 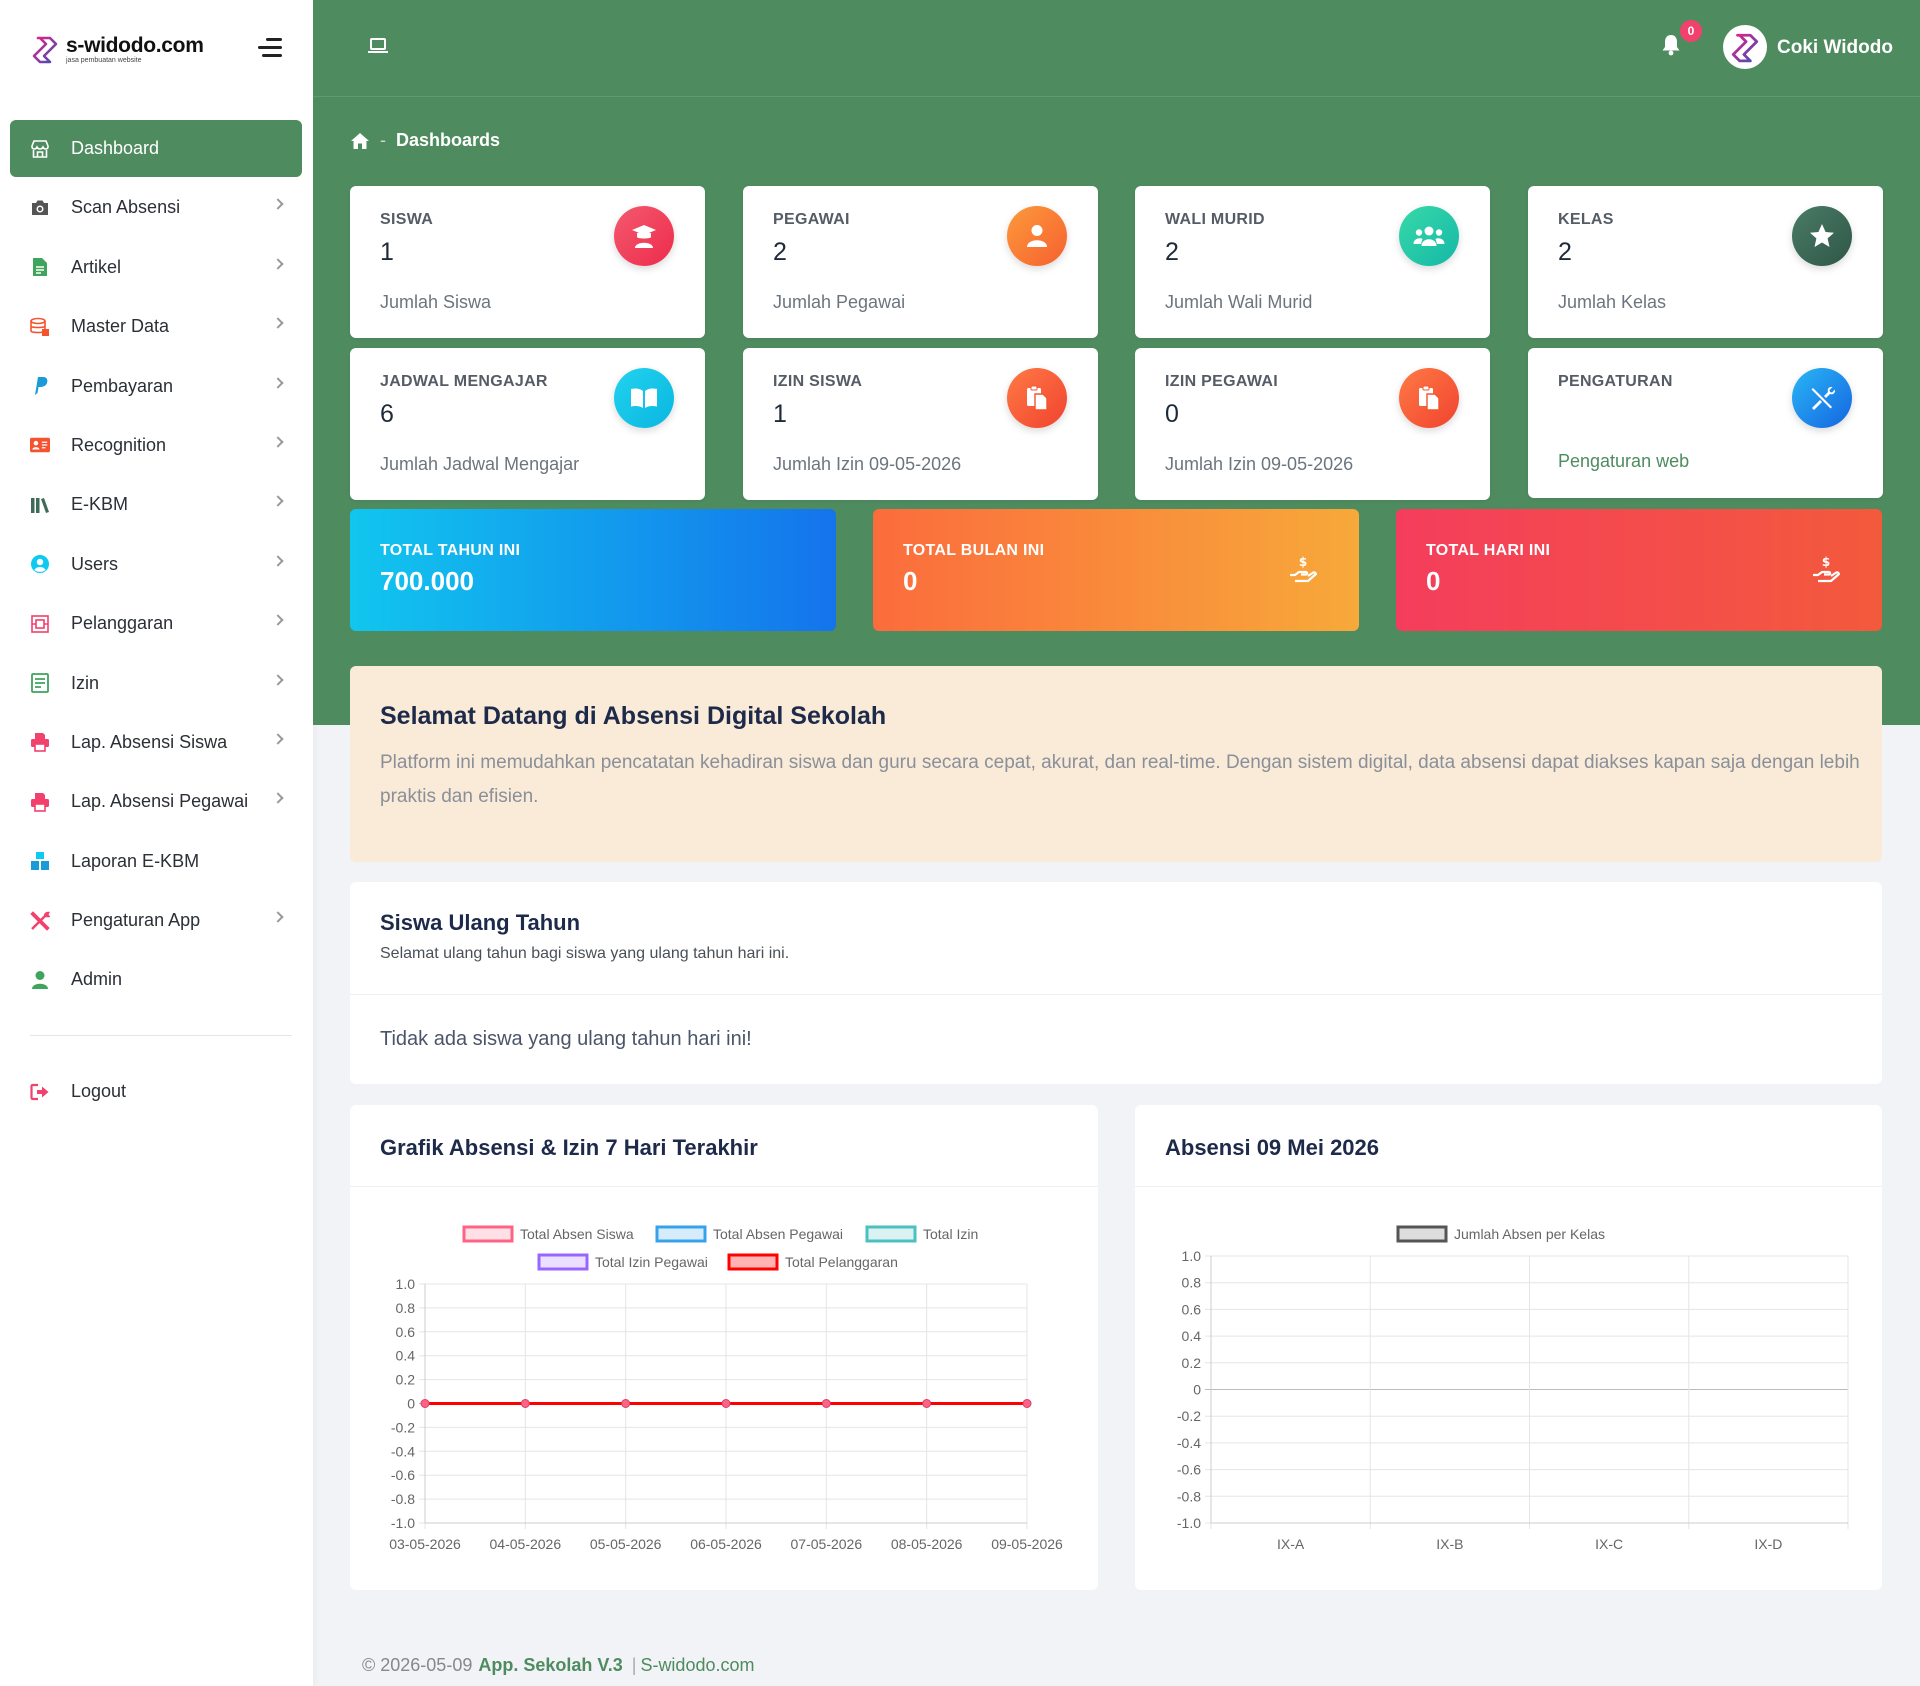 I want to click on brand-logo-icon, so click(x=45, y=50).